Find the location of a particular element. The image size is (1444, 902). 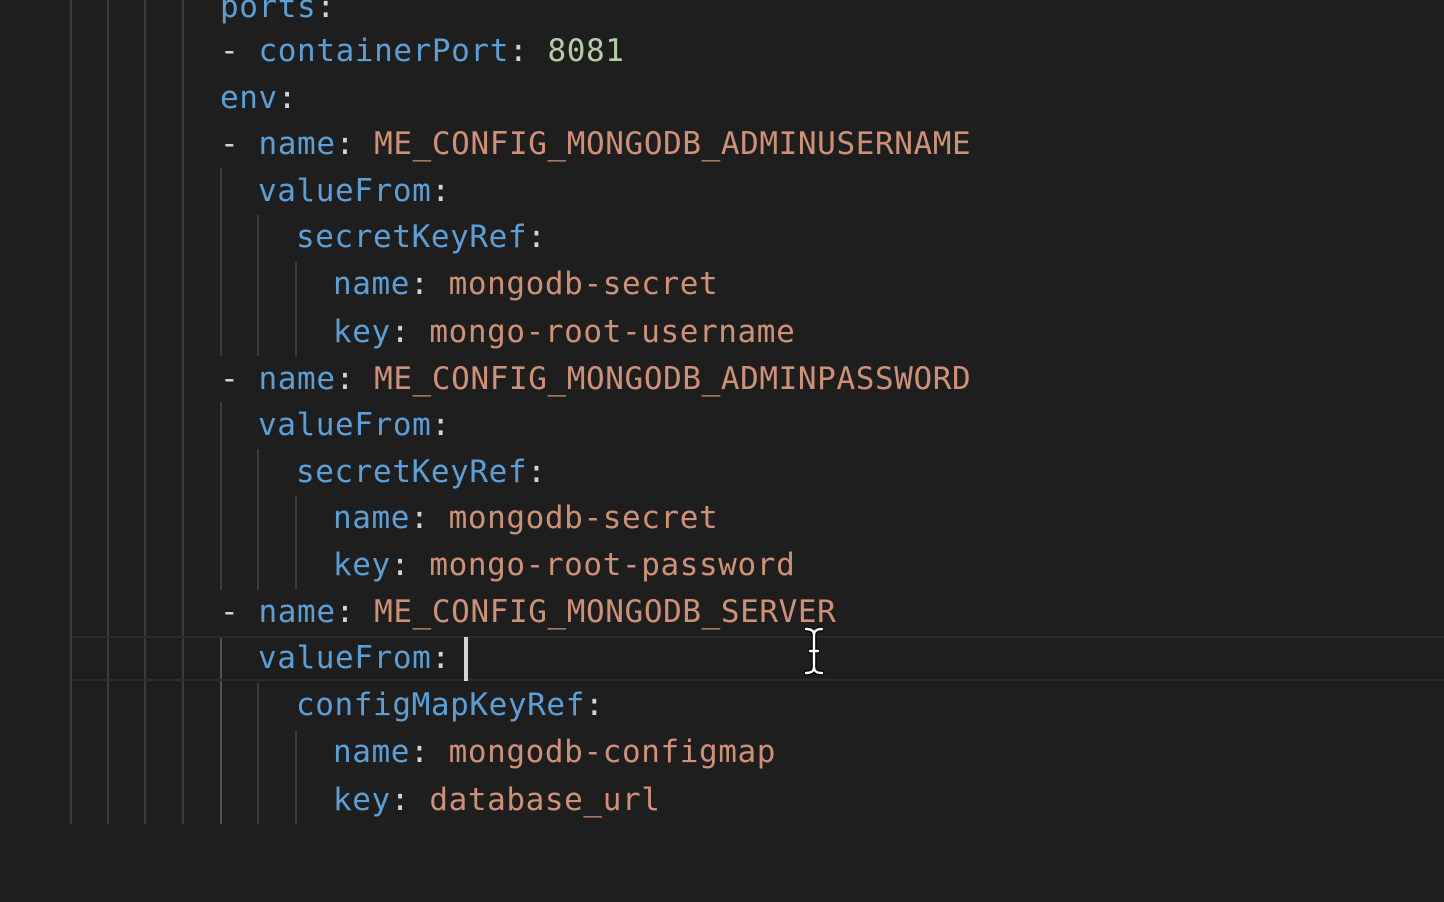

code-token: containerPort is located at coordinates (383, 51).